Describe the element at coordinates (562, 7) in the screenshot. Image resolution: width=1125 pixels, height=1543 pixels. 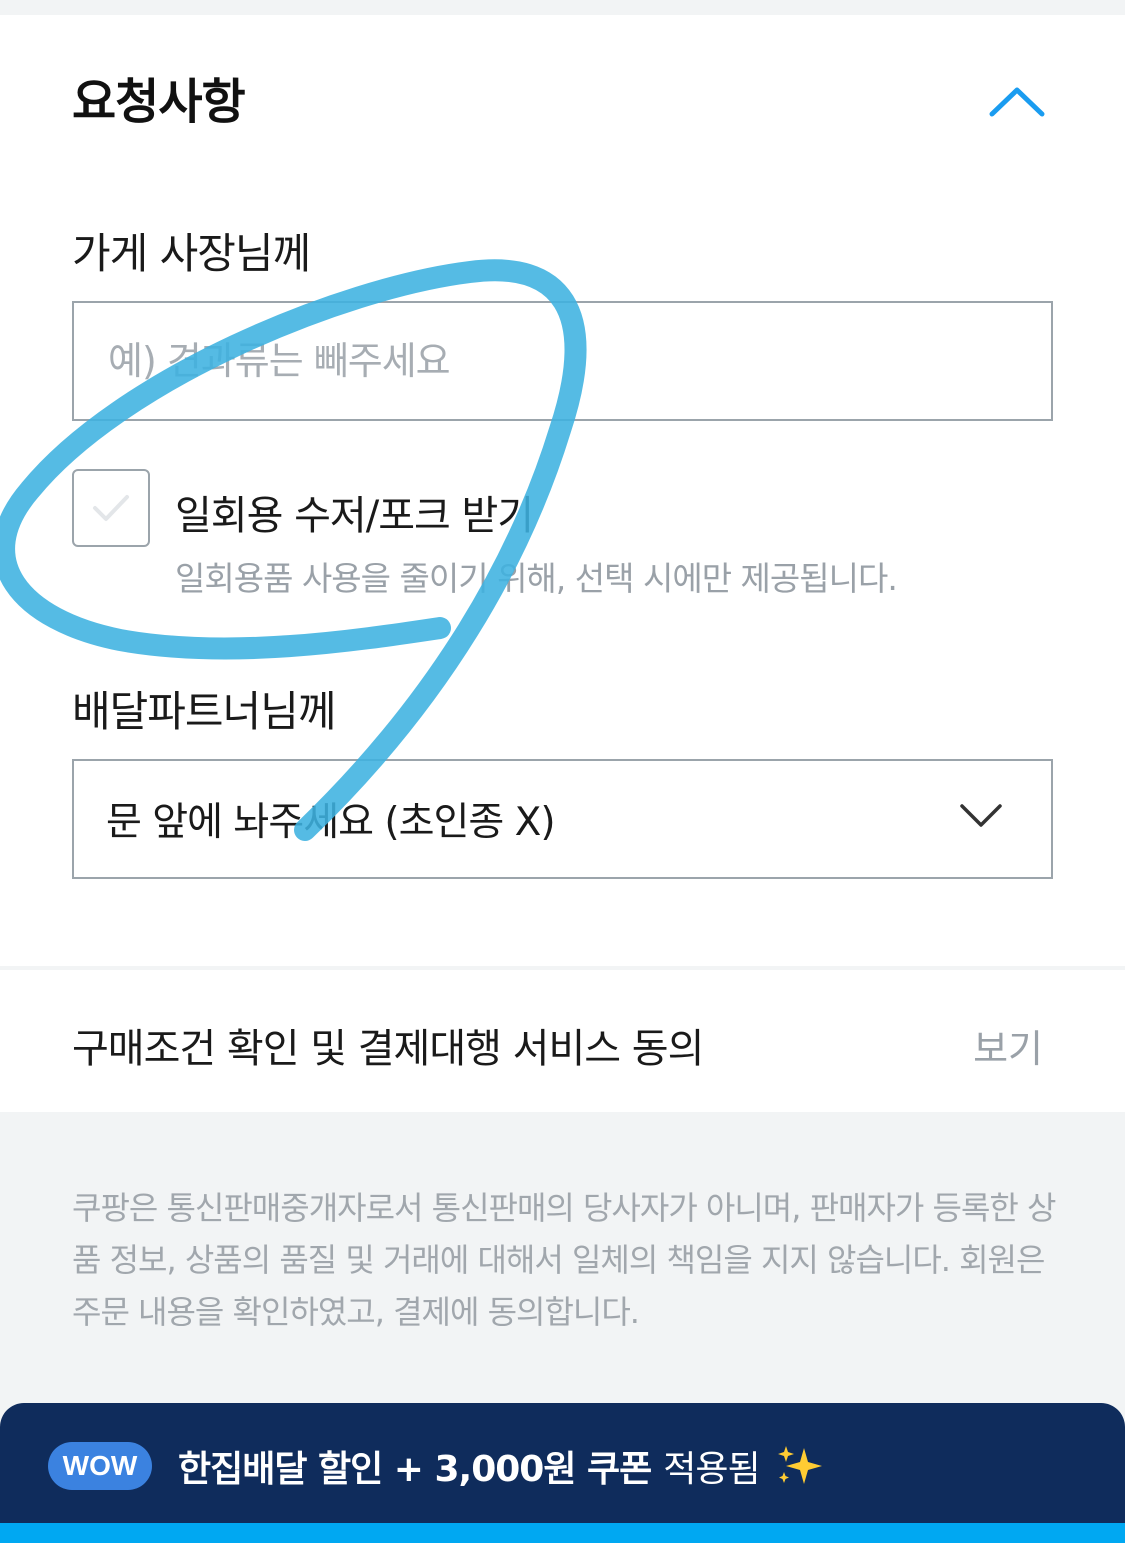
I see `top-strip` at that location.